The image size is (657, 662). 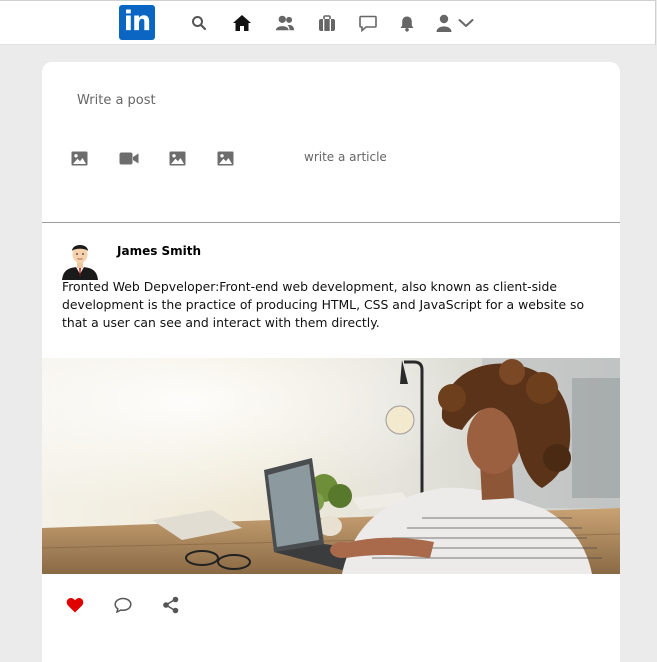 I want to click on top-nav: in, so click(x=328, y=22).